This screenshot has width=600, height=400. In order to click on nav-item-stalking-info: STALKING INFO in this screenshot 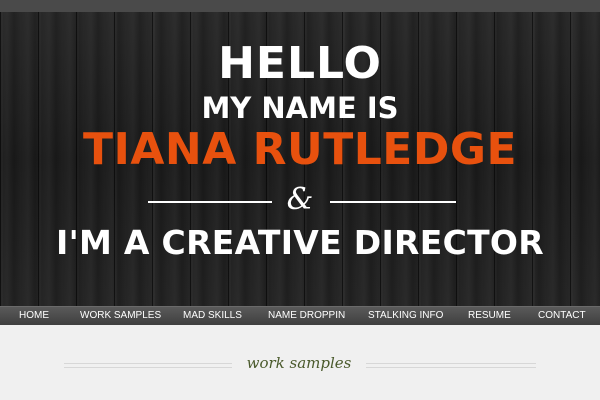, I will do `click(405, 316)`.